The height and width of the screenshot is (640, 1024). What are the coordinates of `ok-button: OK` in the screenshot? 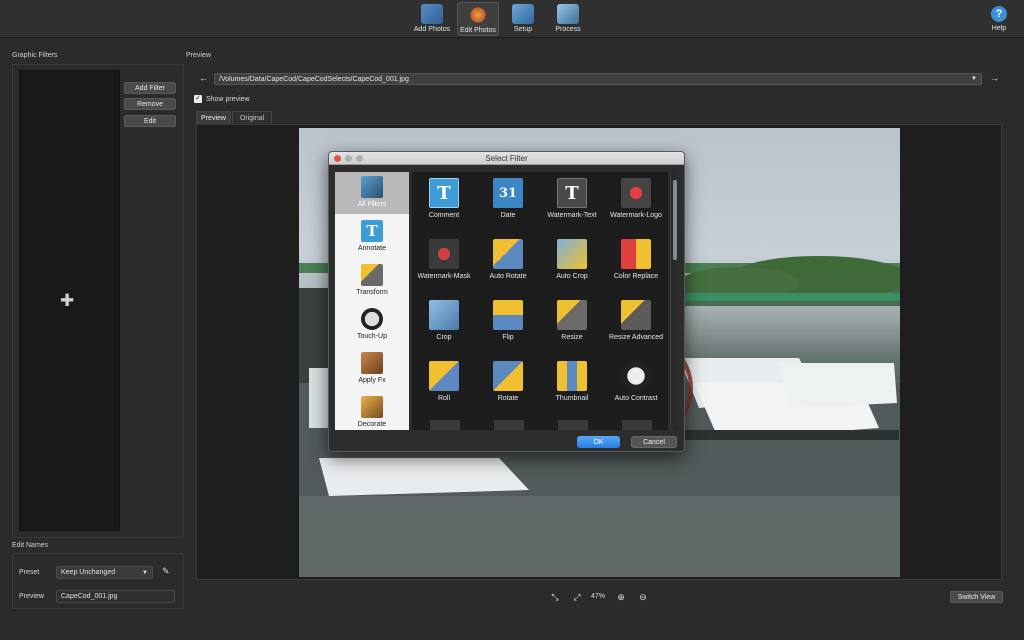 It's located at (598, 442).